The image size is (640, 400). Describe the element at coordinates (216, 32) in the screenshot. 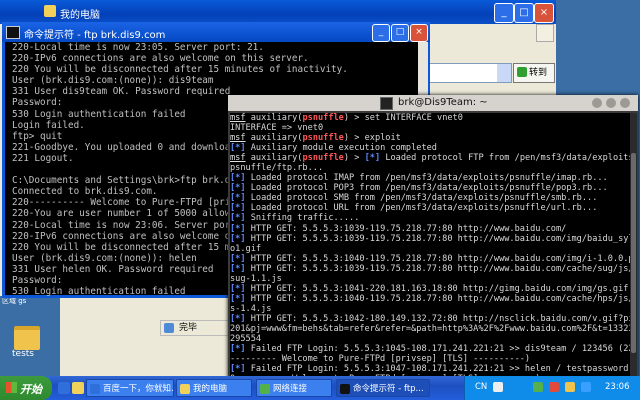

I see `cmd-titlebar: 命令提示符 - ftp brk.dis9.com _ □ ×` at that location.